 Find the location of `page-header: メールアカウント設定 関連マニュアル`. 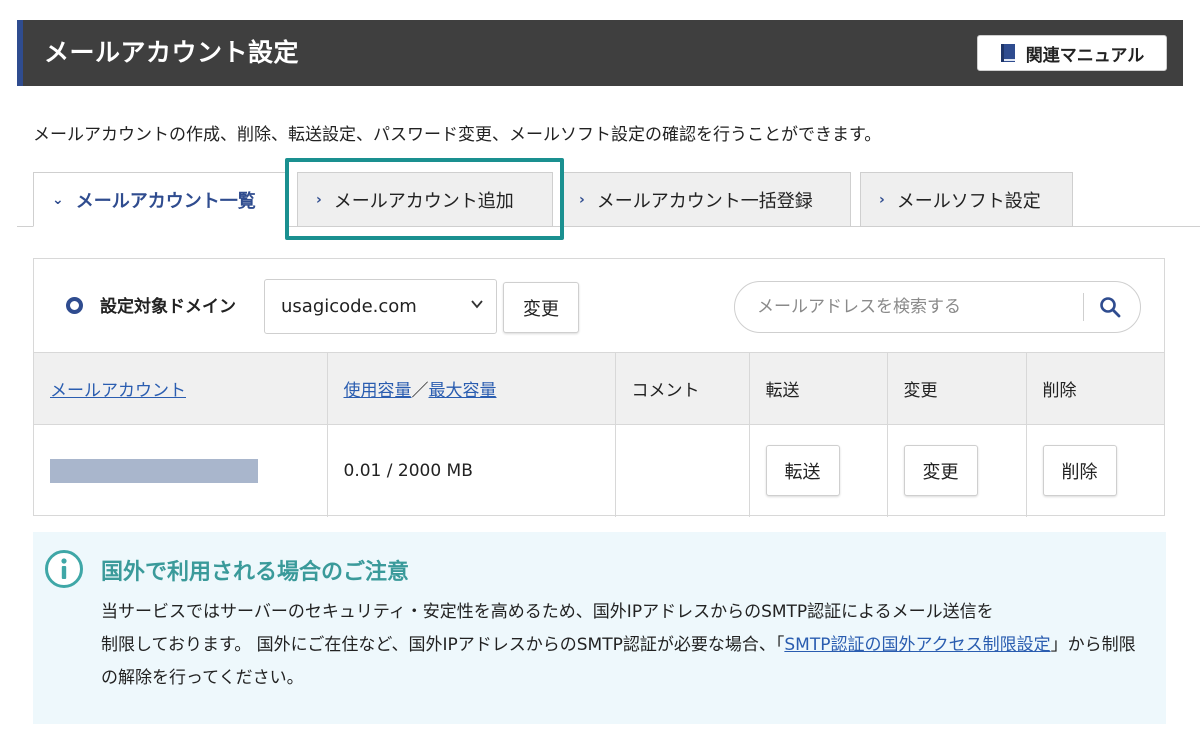

page-header: メールアカウント設定 関連マニュアル is located at coordinates (600, 53).